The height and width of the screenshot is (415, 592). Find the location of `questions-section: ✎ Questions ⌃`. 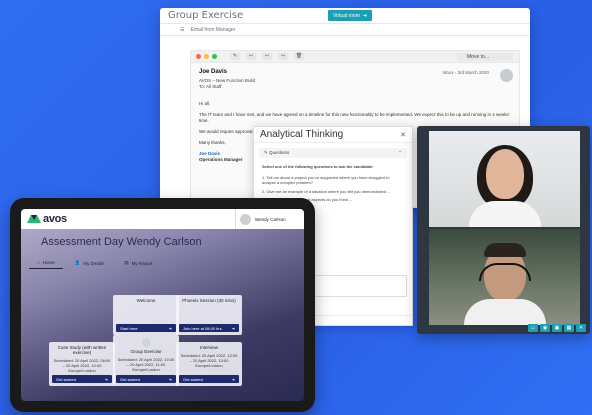

questions-section: ✎ Questions ⌃ is located at coordinates (333, 153).